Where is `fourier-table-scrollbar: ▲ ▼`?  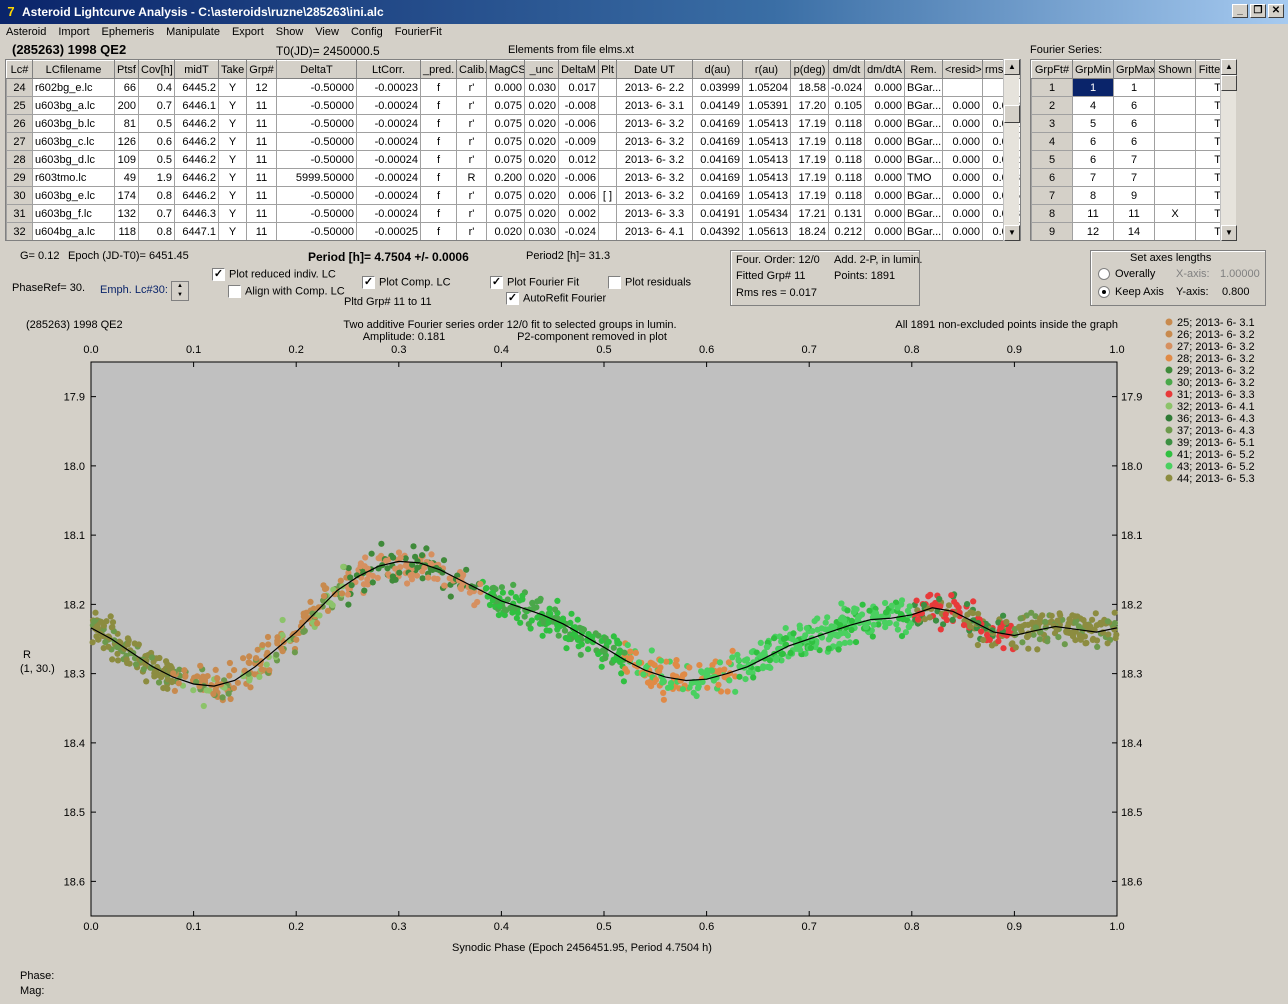 fourier-table-scrollbar: ▲ ▼ is located at coordinates (1228, 150).